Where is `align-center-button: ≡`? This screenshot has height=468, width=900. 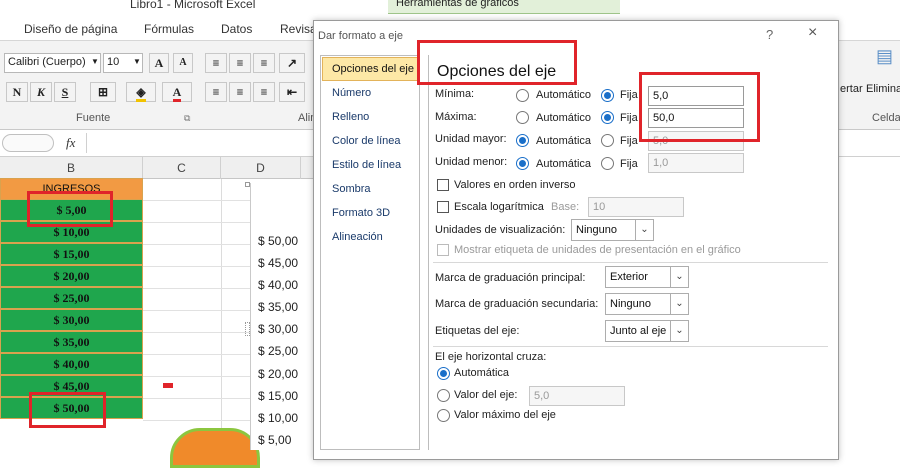 align-center-button: ≡ is located at coordinates (240, 92).